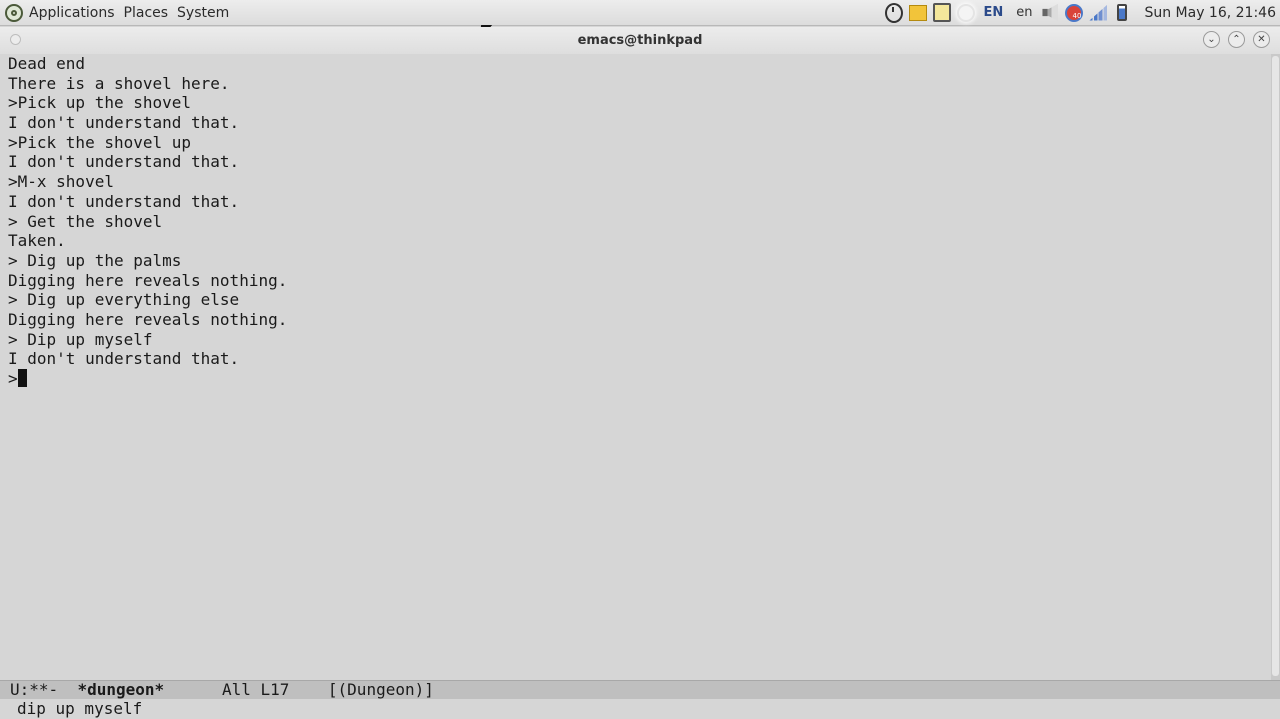  What do you see at coordinates (61, 182) in the screenshot?
I see `buffer-line: >M-x shovel` at bounding box center [61, 182].